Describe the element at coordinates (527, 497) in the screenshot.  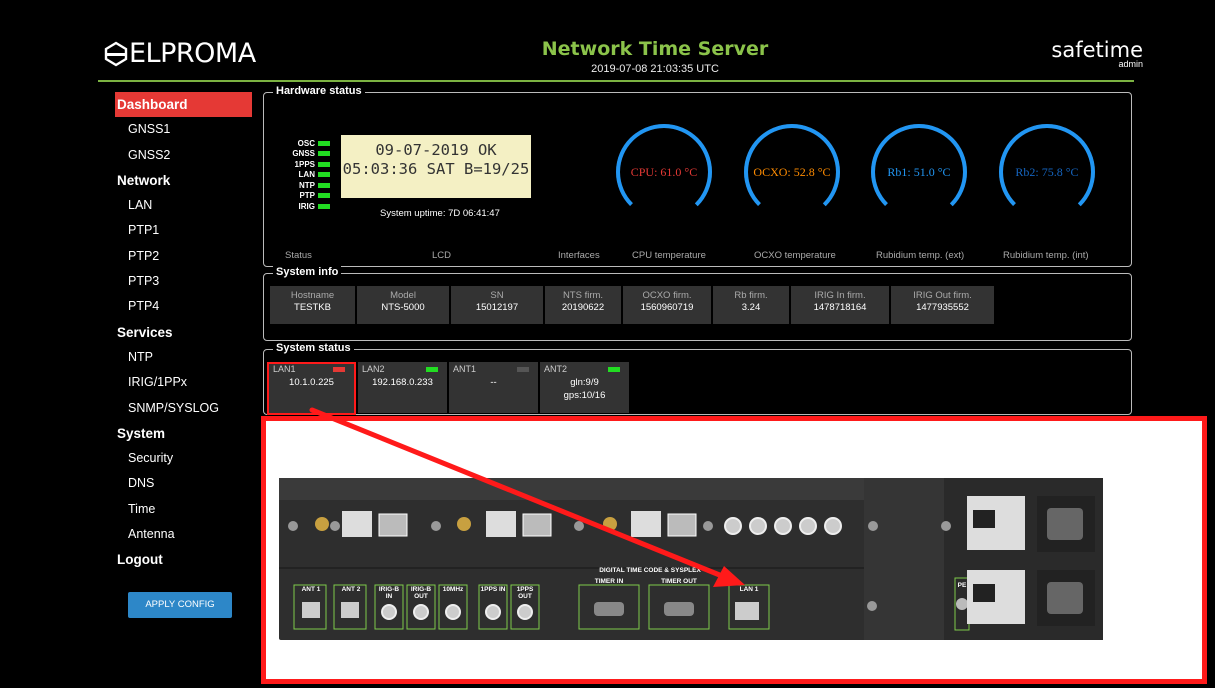
I see `annotation-arrow` at that location.